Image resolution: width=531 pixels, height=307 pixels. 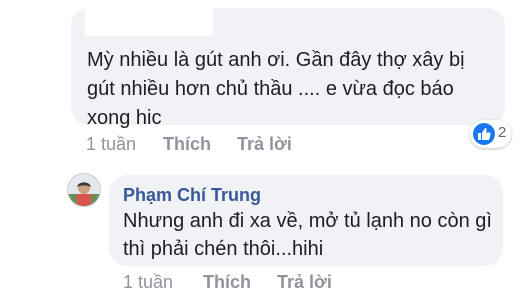 What do you see at coordinates (484, 134) in the screenshot?
I see `like-icon` at bounding box center [484, 134].